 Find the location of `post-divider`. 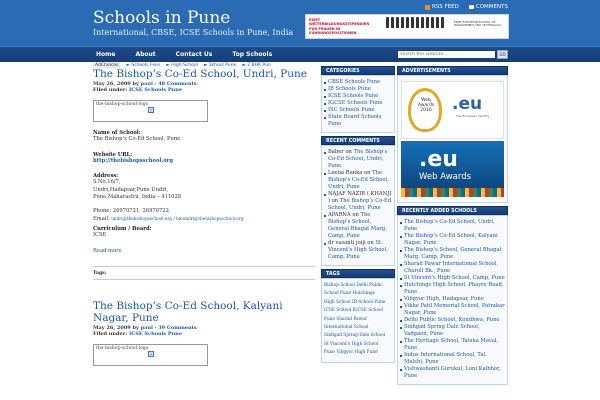

post-divider is located at coordinates (204, 279).